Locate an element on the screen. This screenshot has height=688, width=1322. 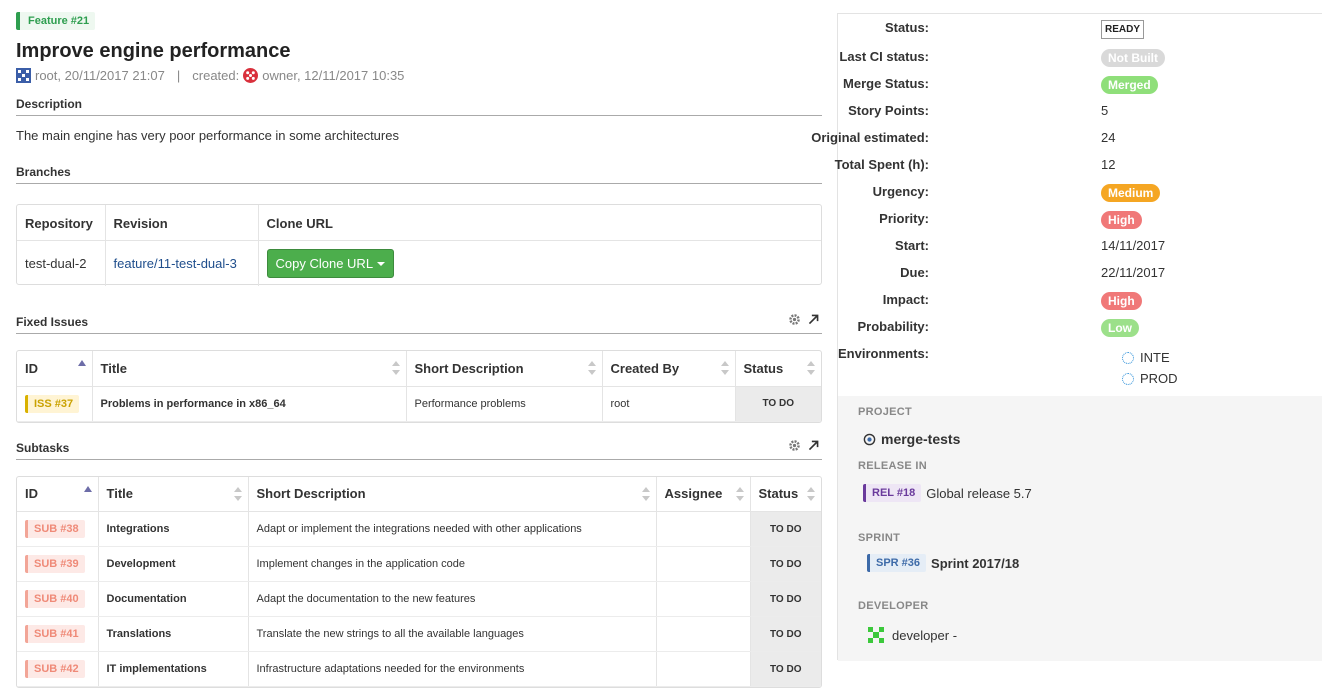
page-title: Improve engine performance is located at coordinates (419, 51).